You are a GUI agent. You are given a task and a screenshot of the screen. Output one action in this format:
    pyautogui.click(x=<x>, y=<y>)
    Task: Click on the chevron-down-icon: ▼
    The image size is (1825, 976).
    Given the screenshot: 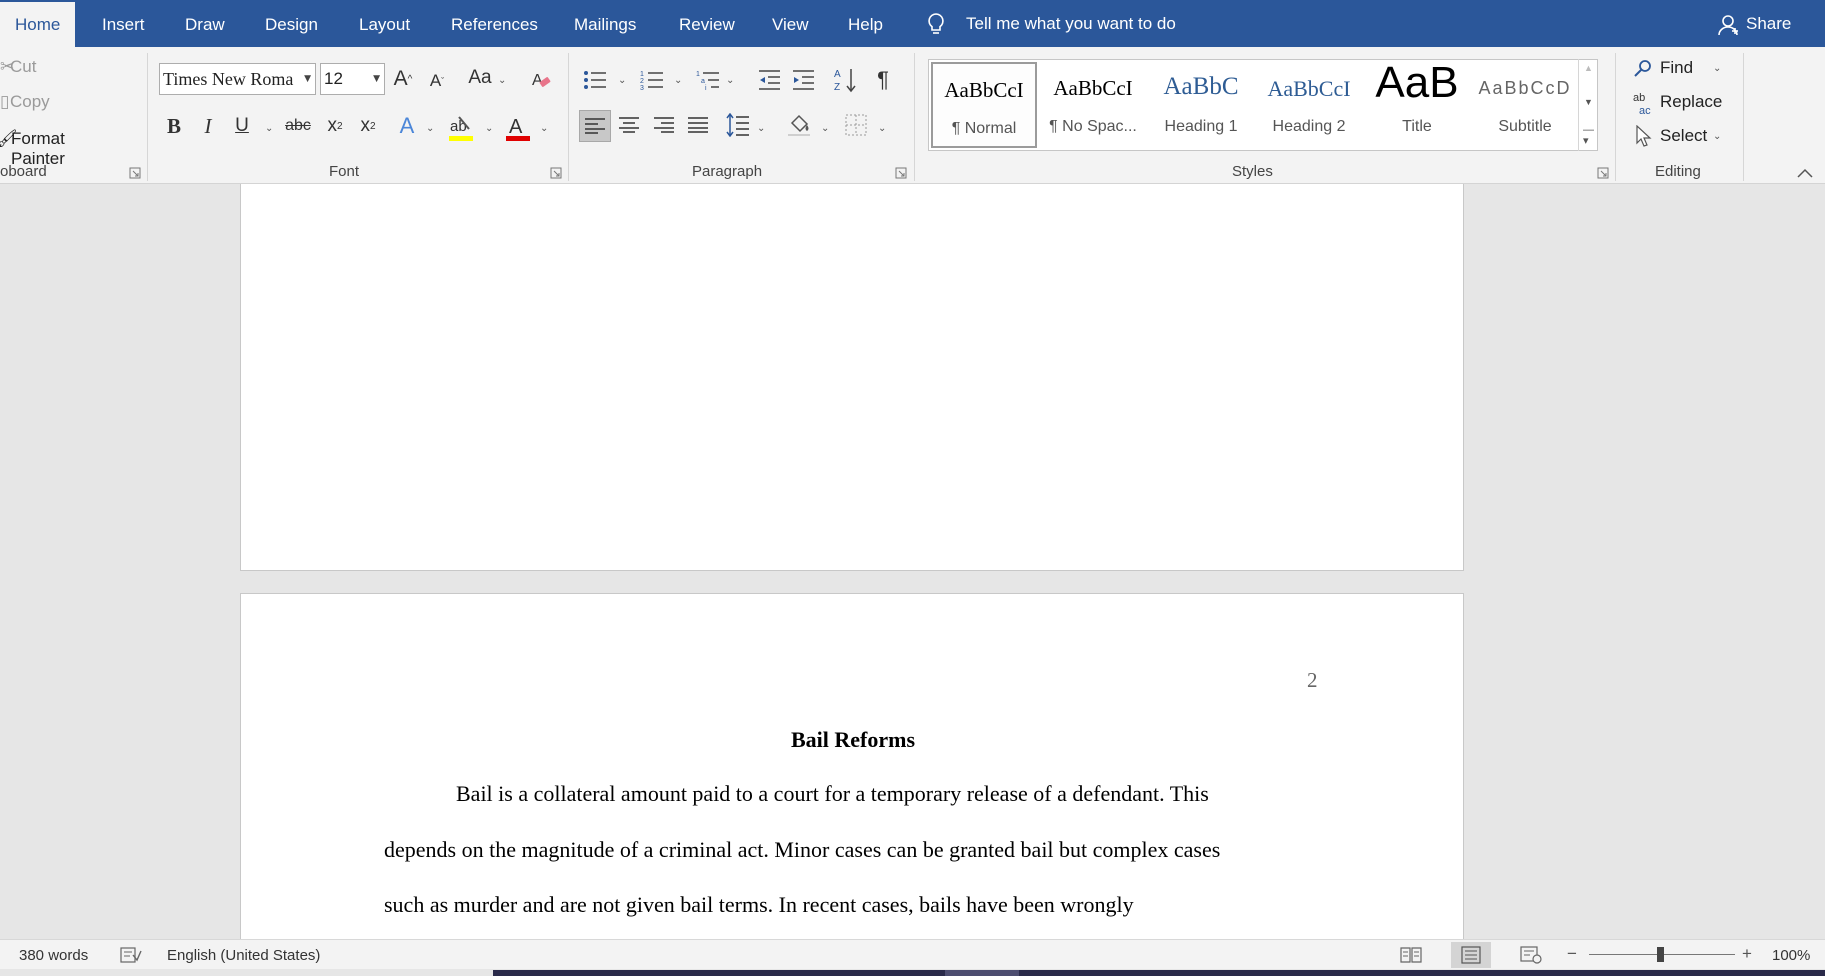 What is the action you would take?
    pyautogui.click(x=376, y=79)
    